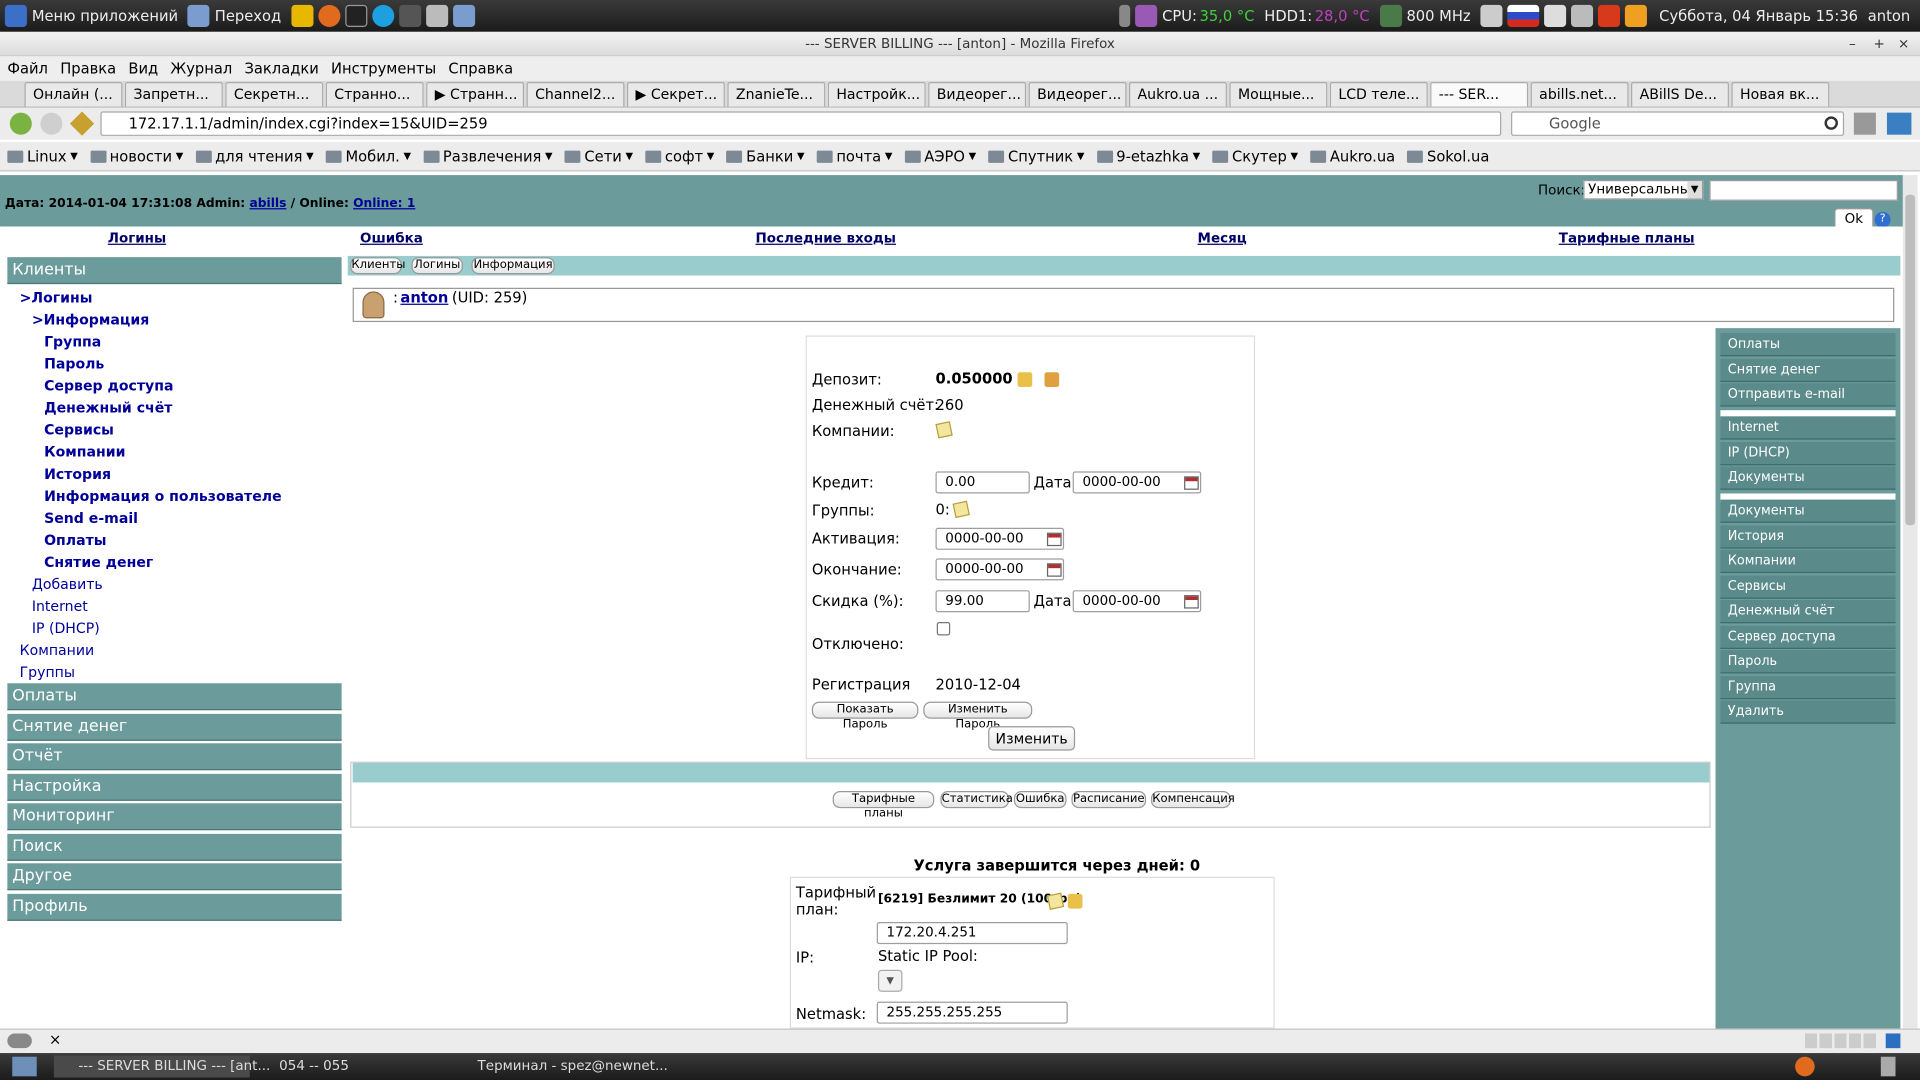 Image resolution: width=1920 pixels, height=1080 pixels. Describe the element at coordinates (72, 341) in the screenshot. I see `sidebar-info-item: Группа` at that location.